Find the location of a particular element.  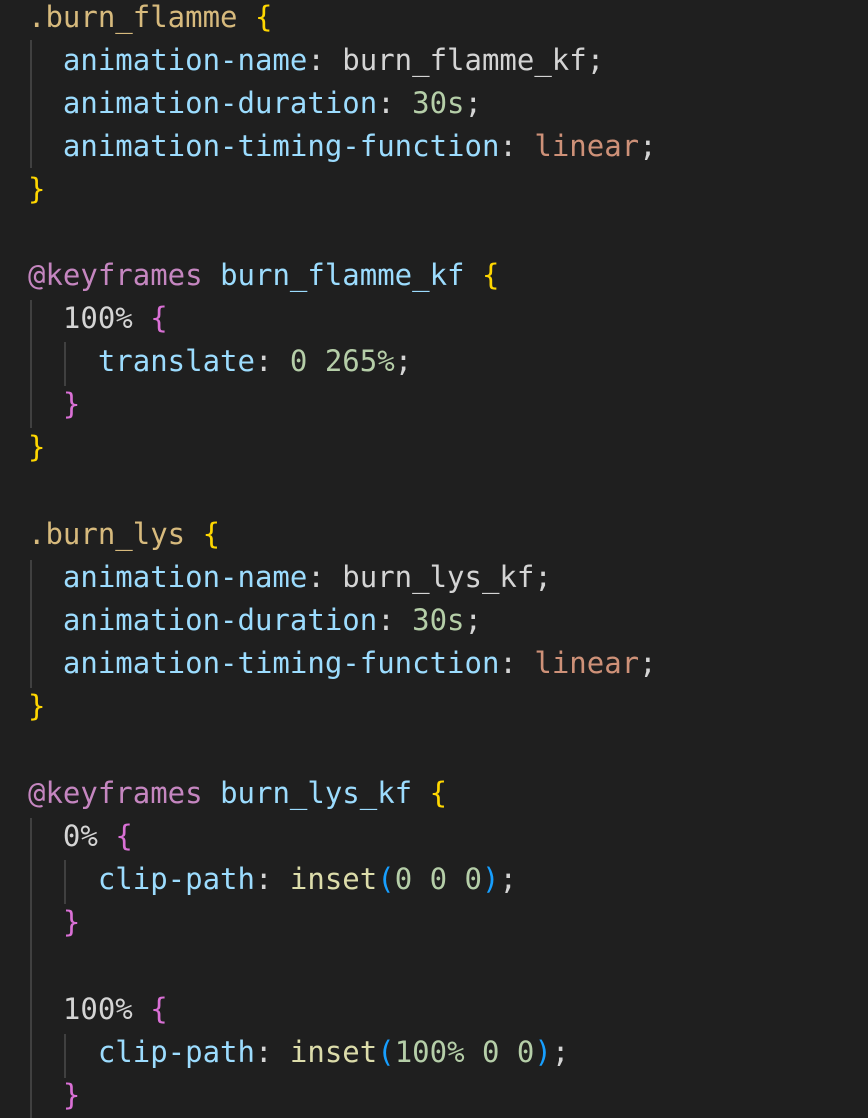

code-line-9: translate: 0 265%; is located at coordinates (220, 361).